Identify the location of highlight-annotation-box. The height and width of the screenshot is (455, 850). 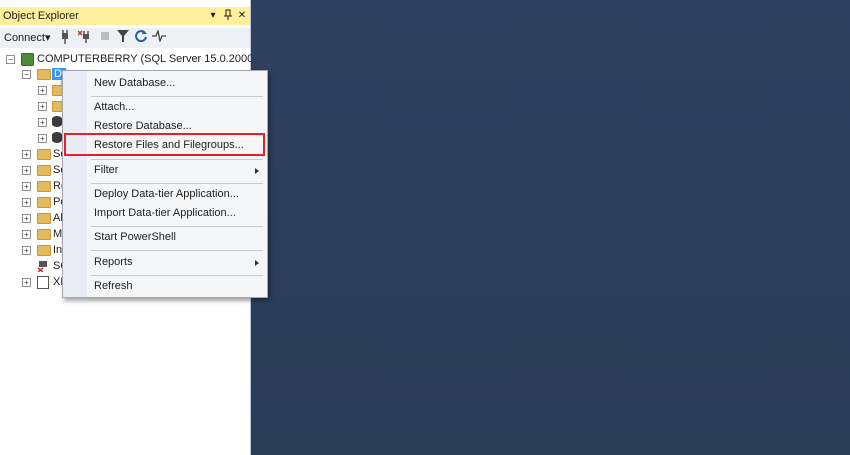
(164, 144).